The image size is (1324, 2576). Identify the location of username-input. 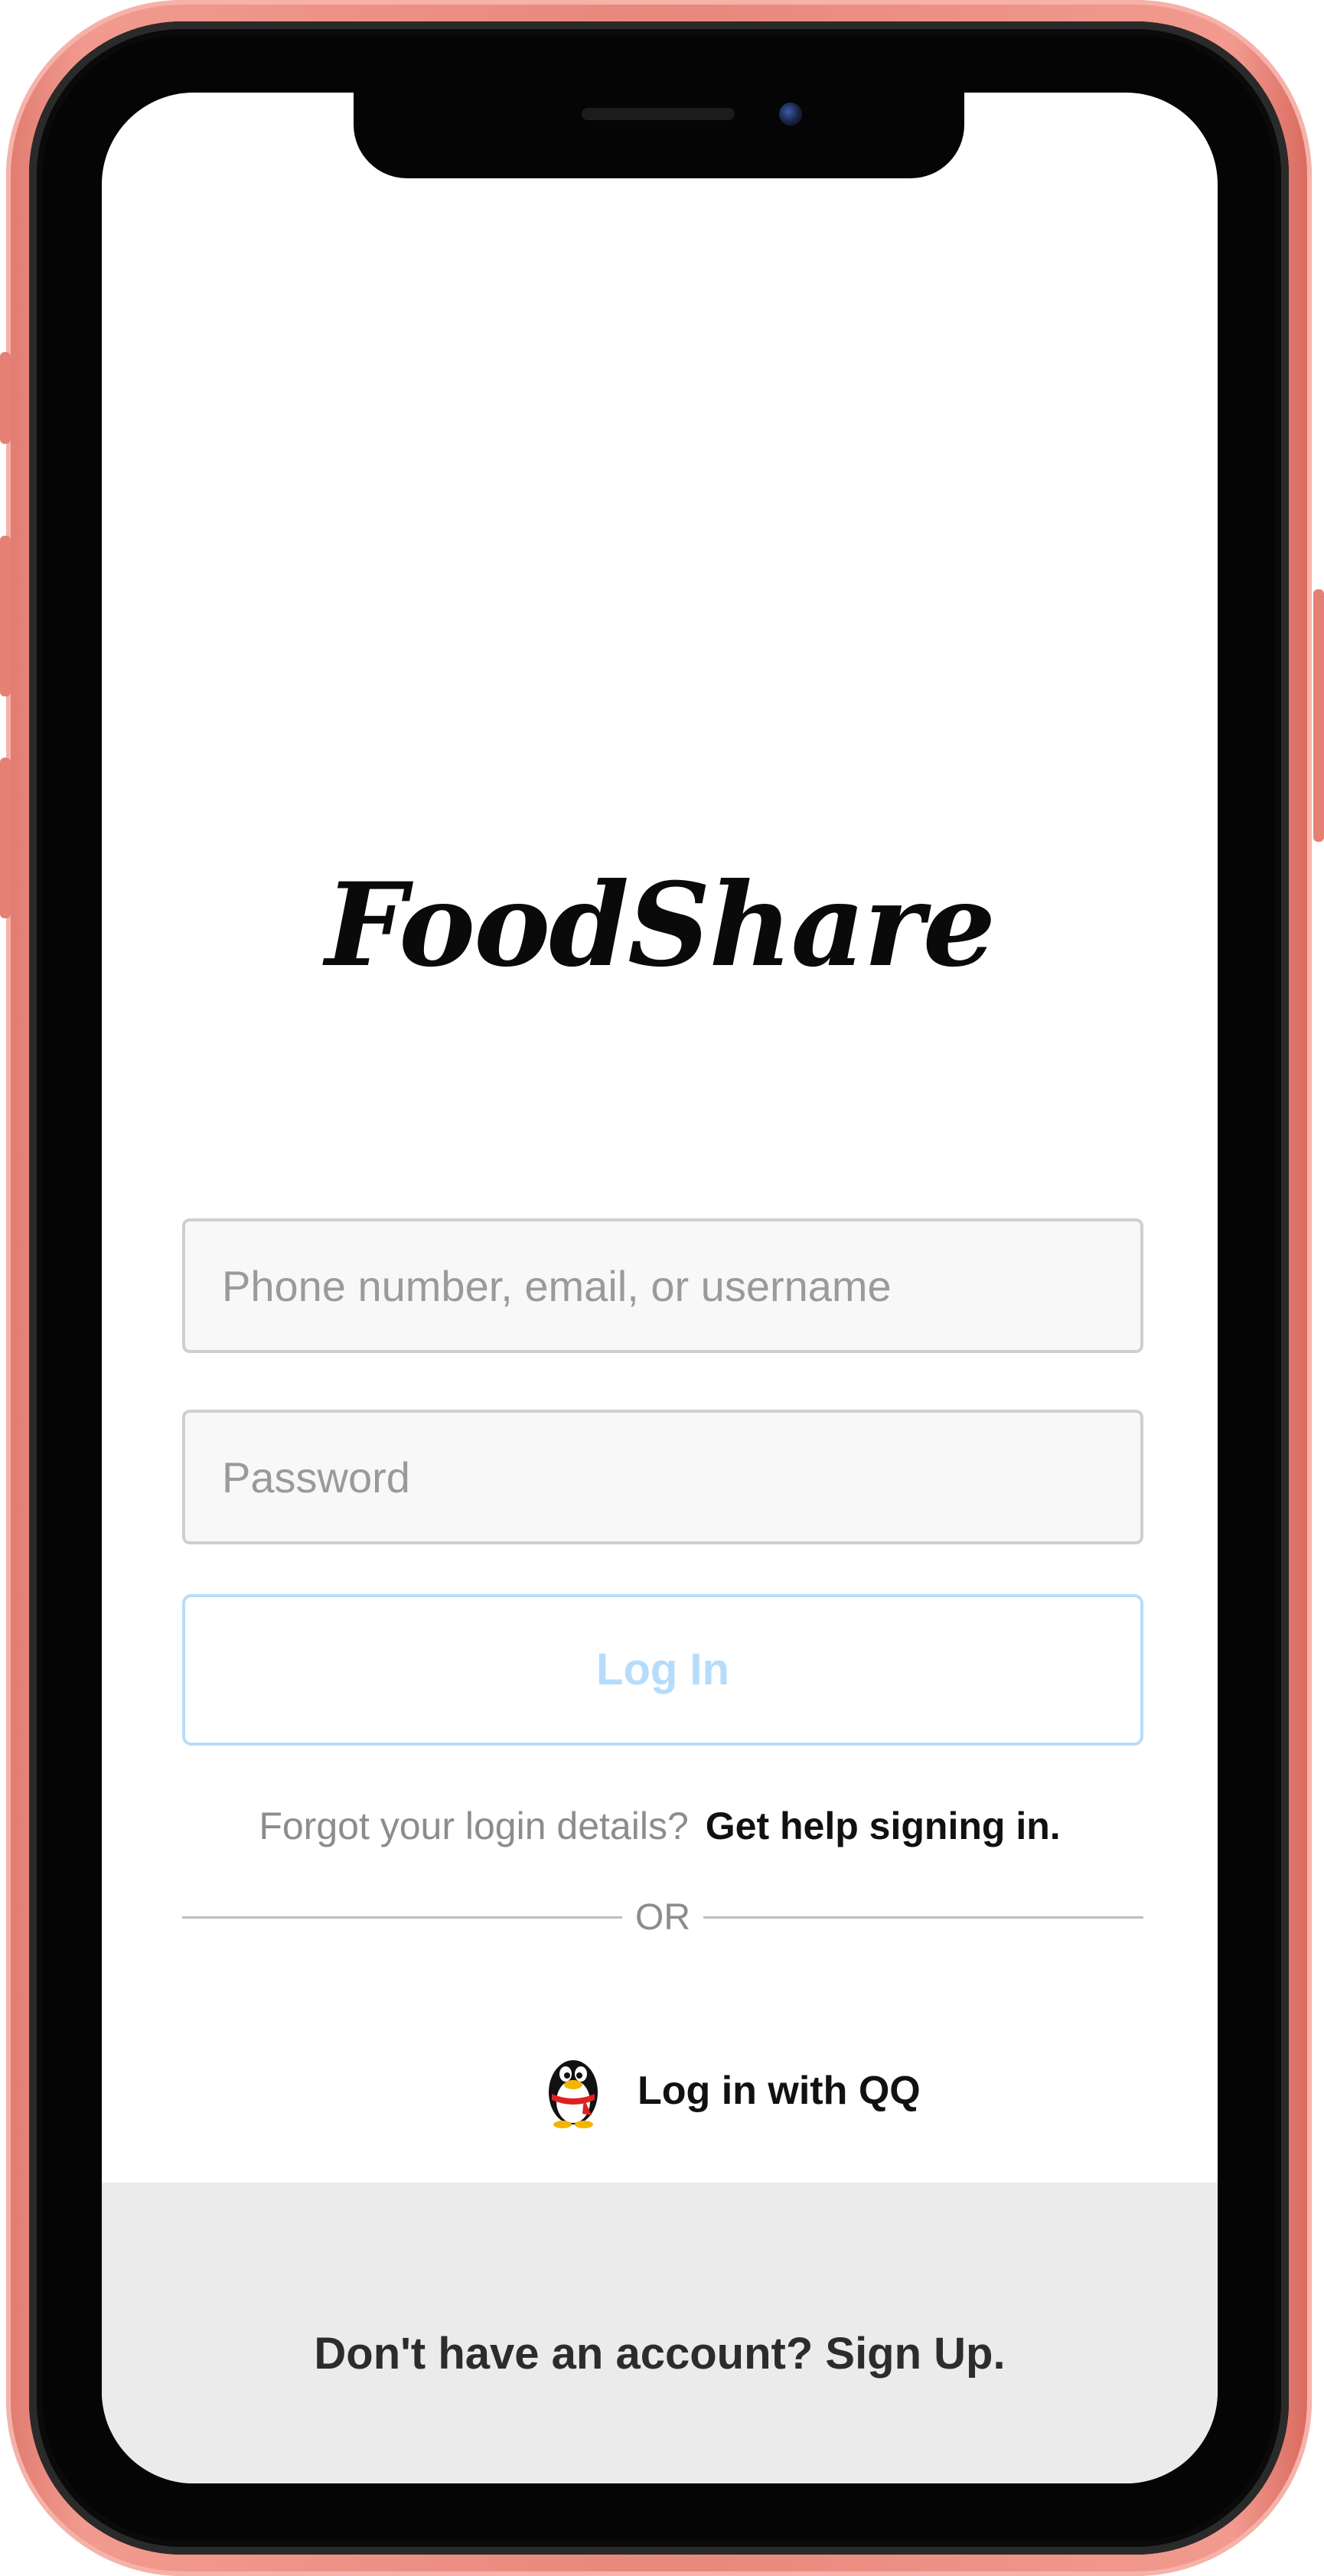
(662, 1285).